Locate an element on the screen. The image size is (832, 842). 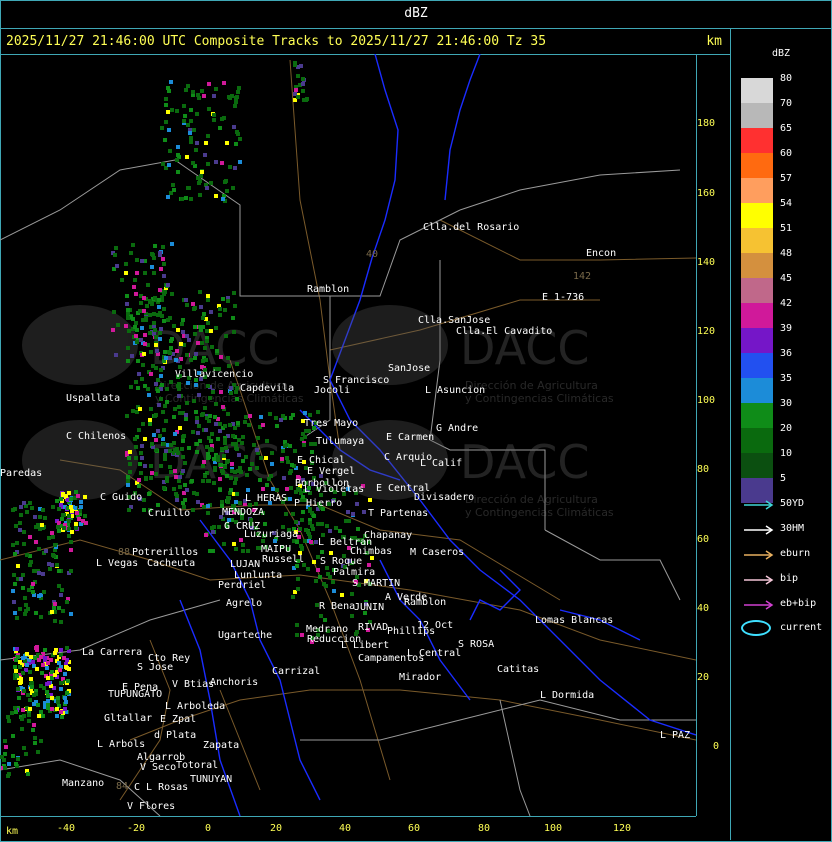
legend-value: 10 is located at coordinates (786, 453).